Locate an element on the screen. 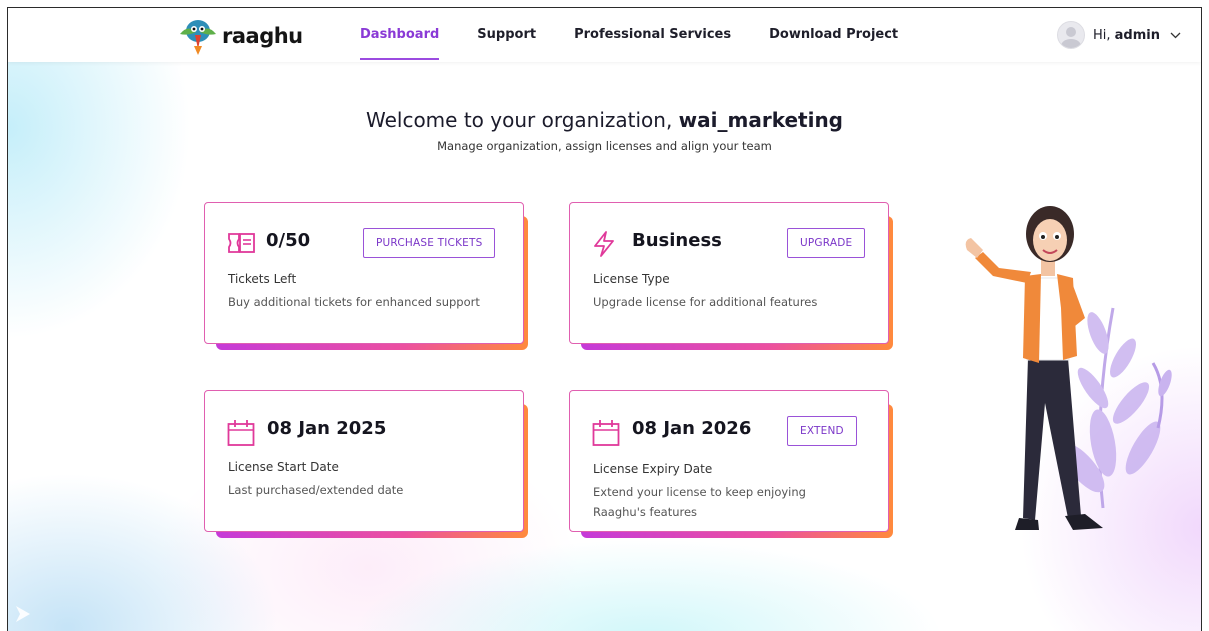  tickets-value: 0/50 is located at coordinates (288, 240).